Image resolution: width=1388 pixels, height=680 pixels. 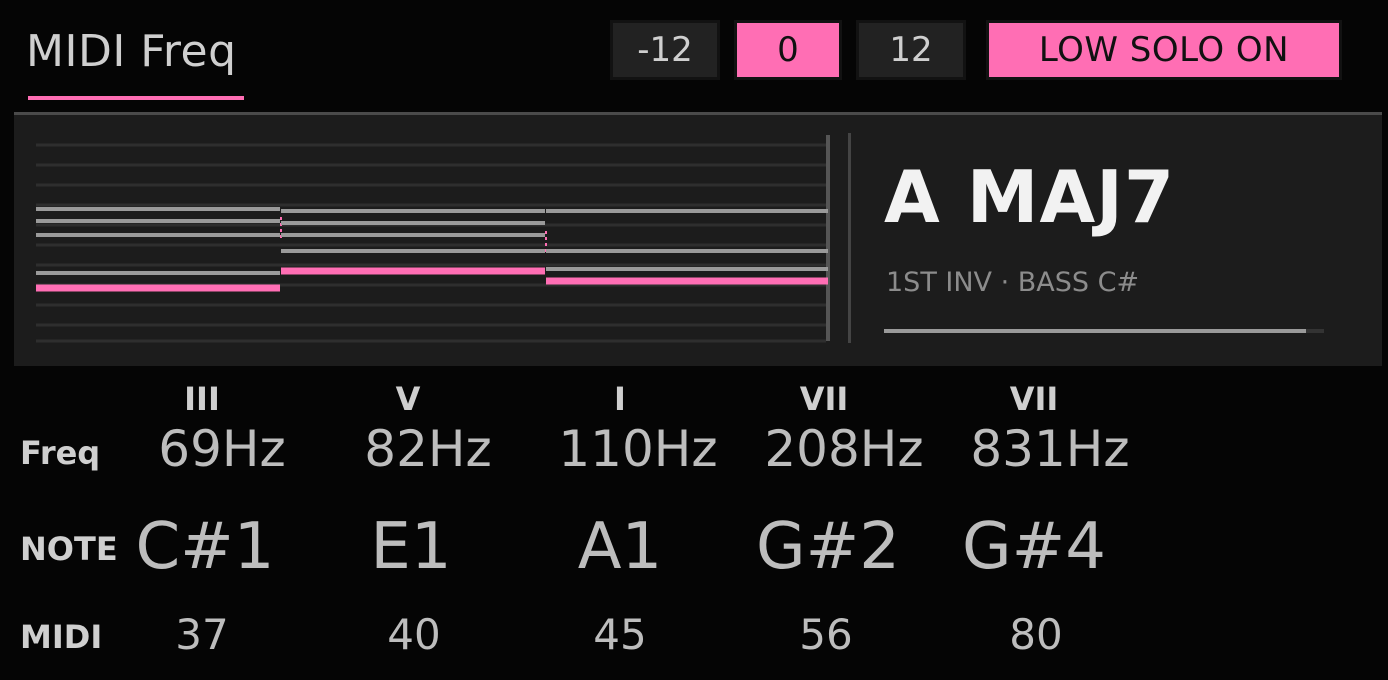 What do you see at coordinates (202, 399) in the screenshot?
I see `degree-cell: III` at bounding box center [202, 399].